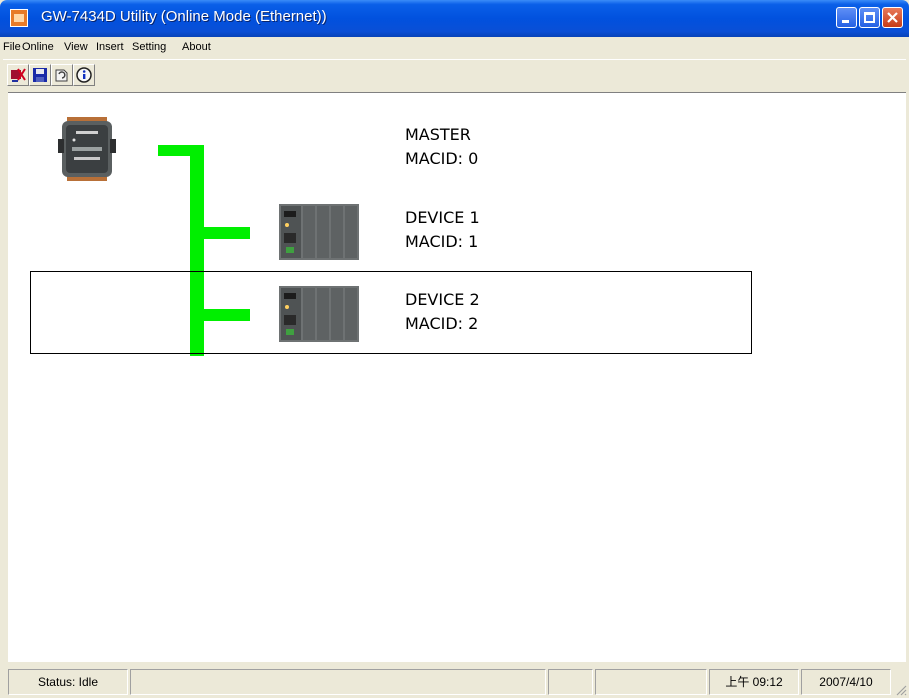  I want to click on load-config-icon, so click(61, 75).